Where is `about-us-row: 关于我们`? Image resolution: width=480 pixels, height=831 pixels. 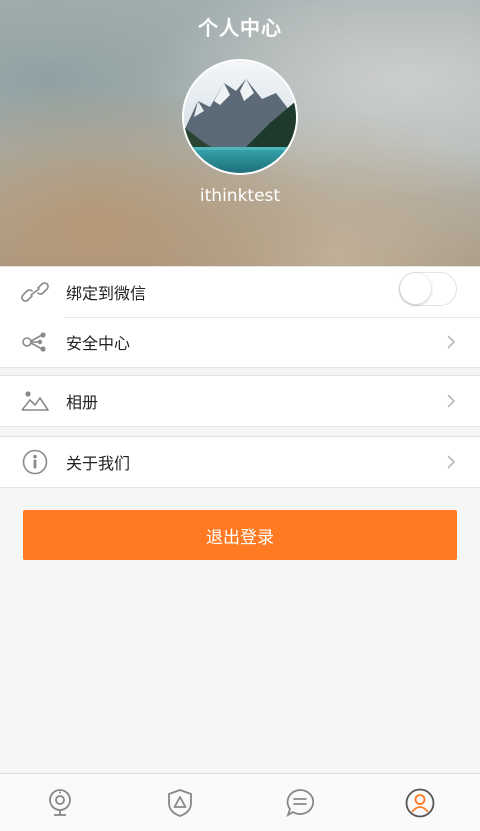 about-us-row: 关于我们 is located at coordinates (240, 462).